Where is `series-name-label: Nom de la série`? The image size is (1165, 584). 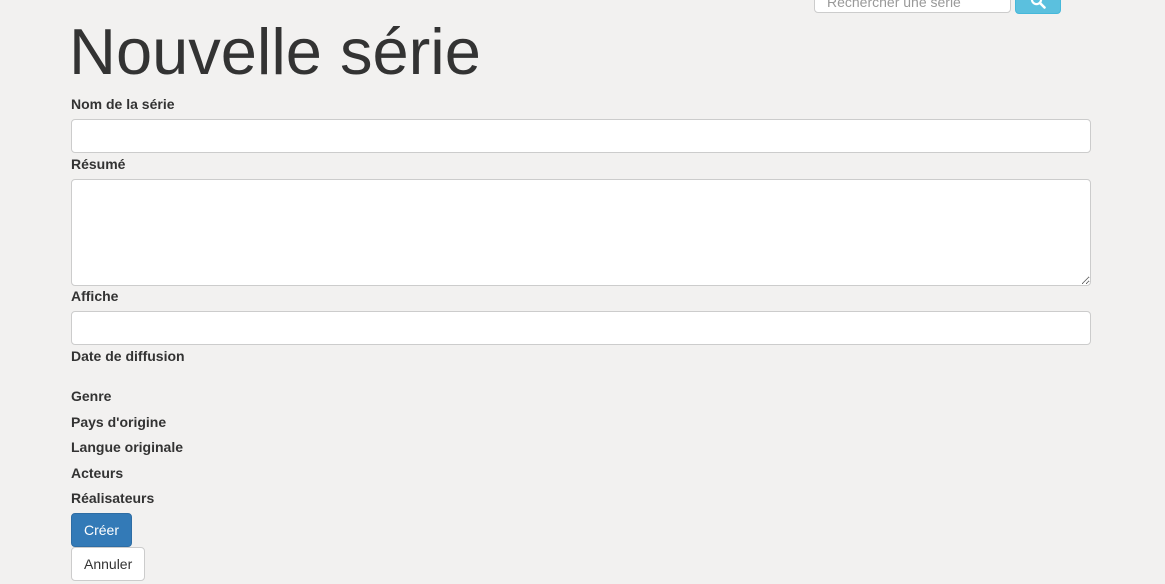
series-name-label: Nom de la série is located at coordinates (123, 104).